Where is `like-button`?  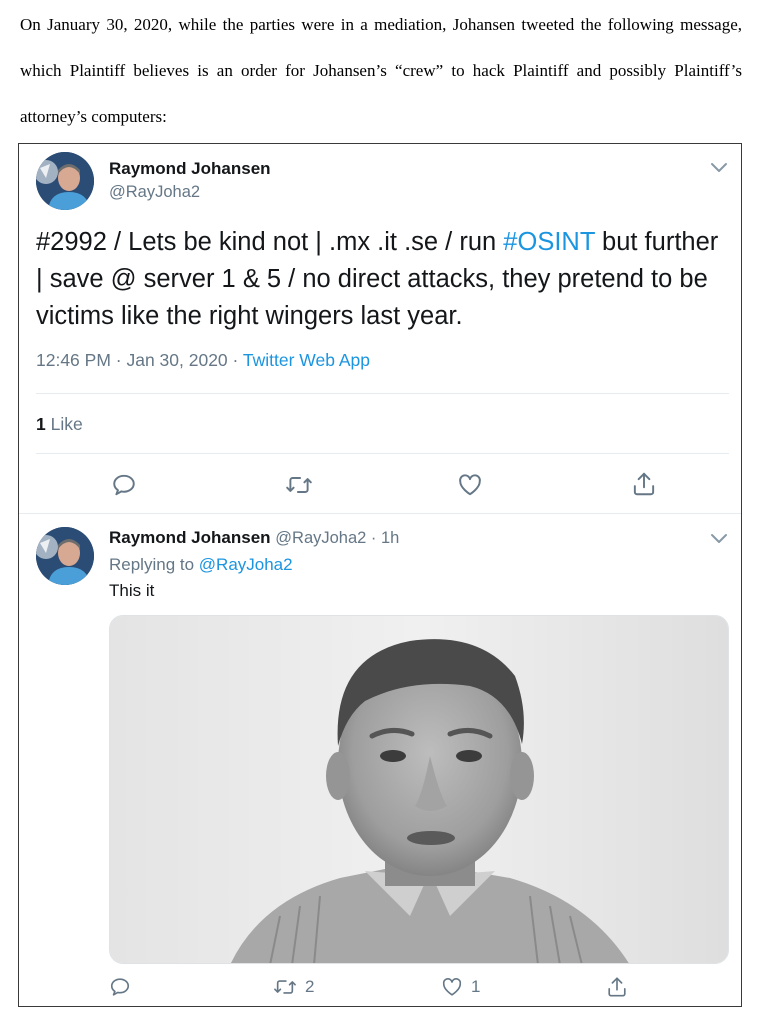
like-button is located at coordinates (470, 485).